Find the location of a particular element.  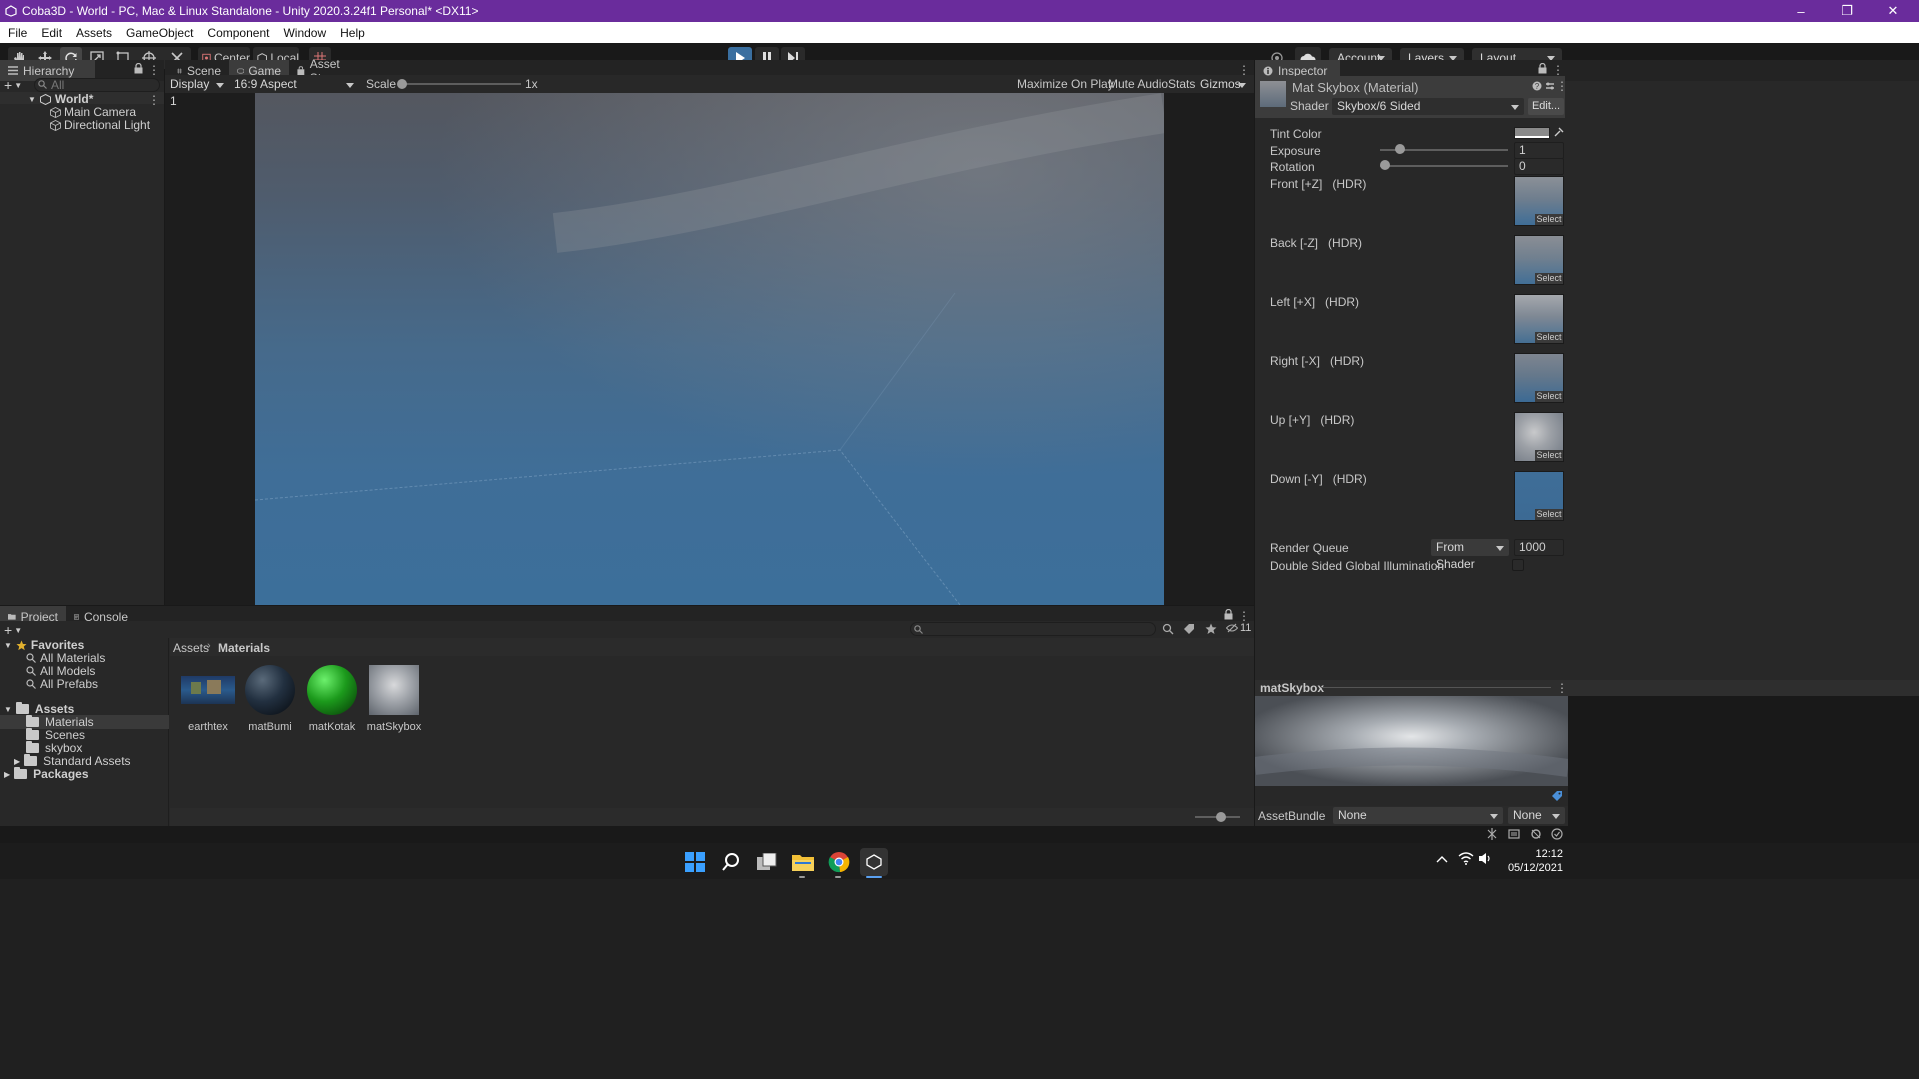

inspector-lock-icon is located at coordinates (1542, 68).